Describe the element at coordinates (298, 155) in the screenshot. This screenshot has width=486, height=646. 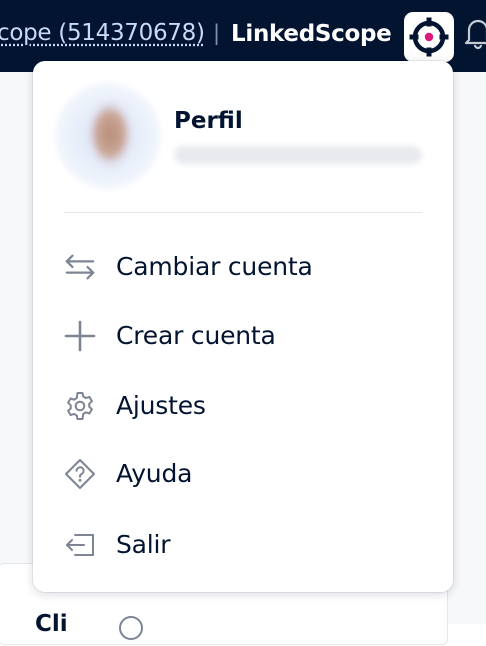
I see `profile-email-blurred` at that location.